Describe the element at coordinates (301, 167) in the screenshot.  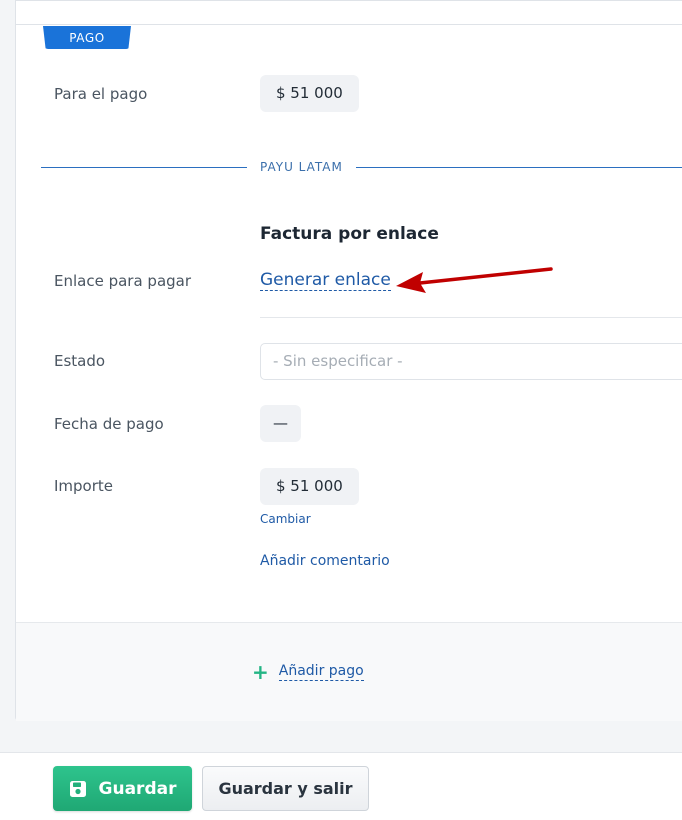
I see `section-divider-label: PAYU LATAM` at that location.